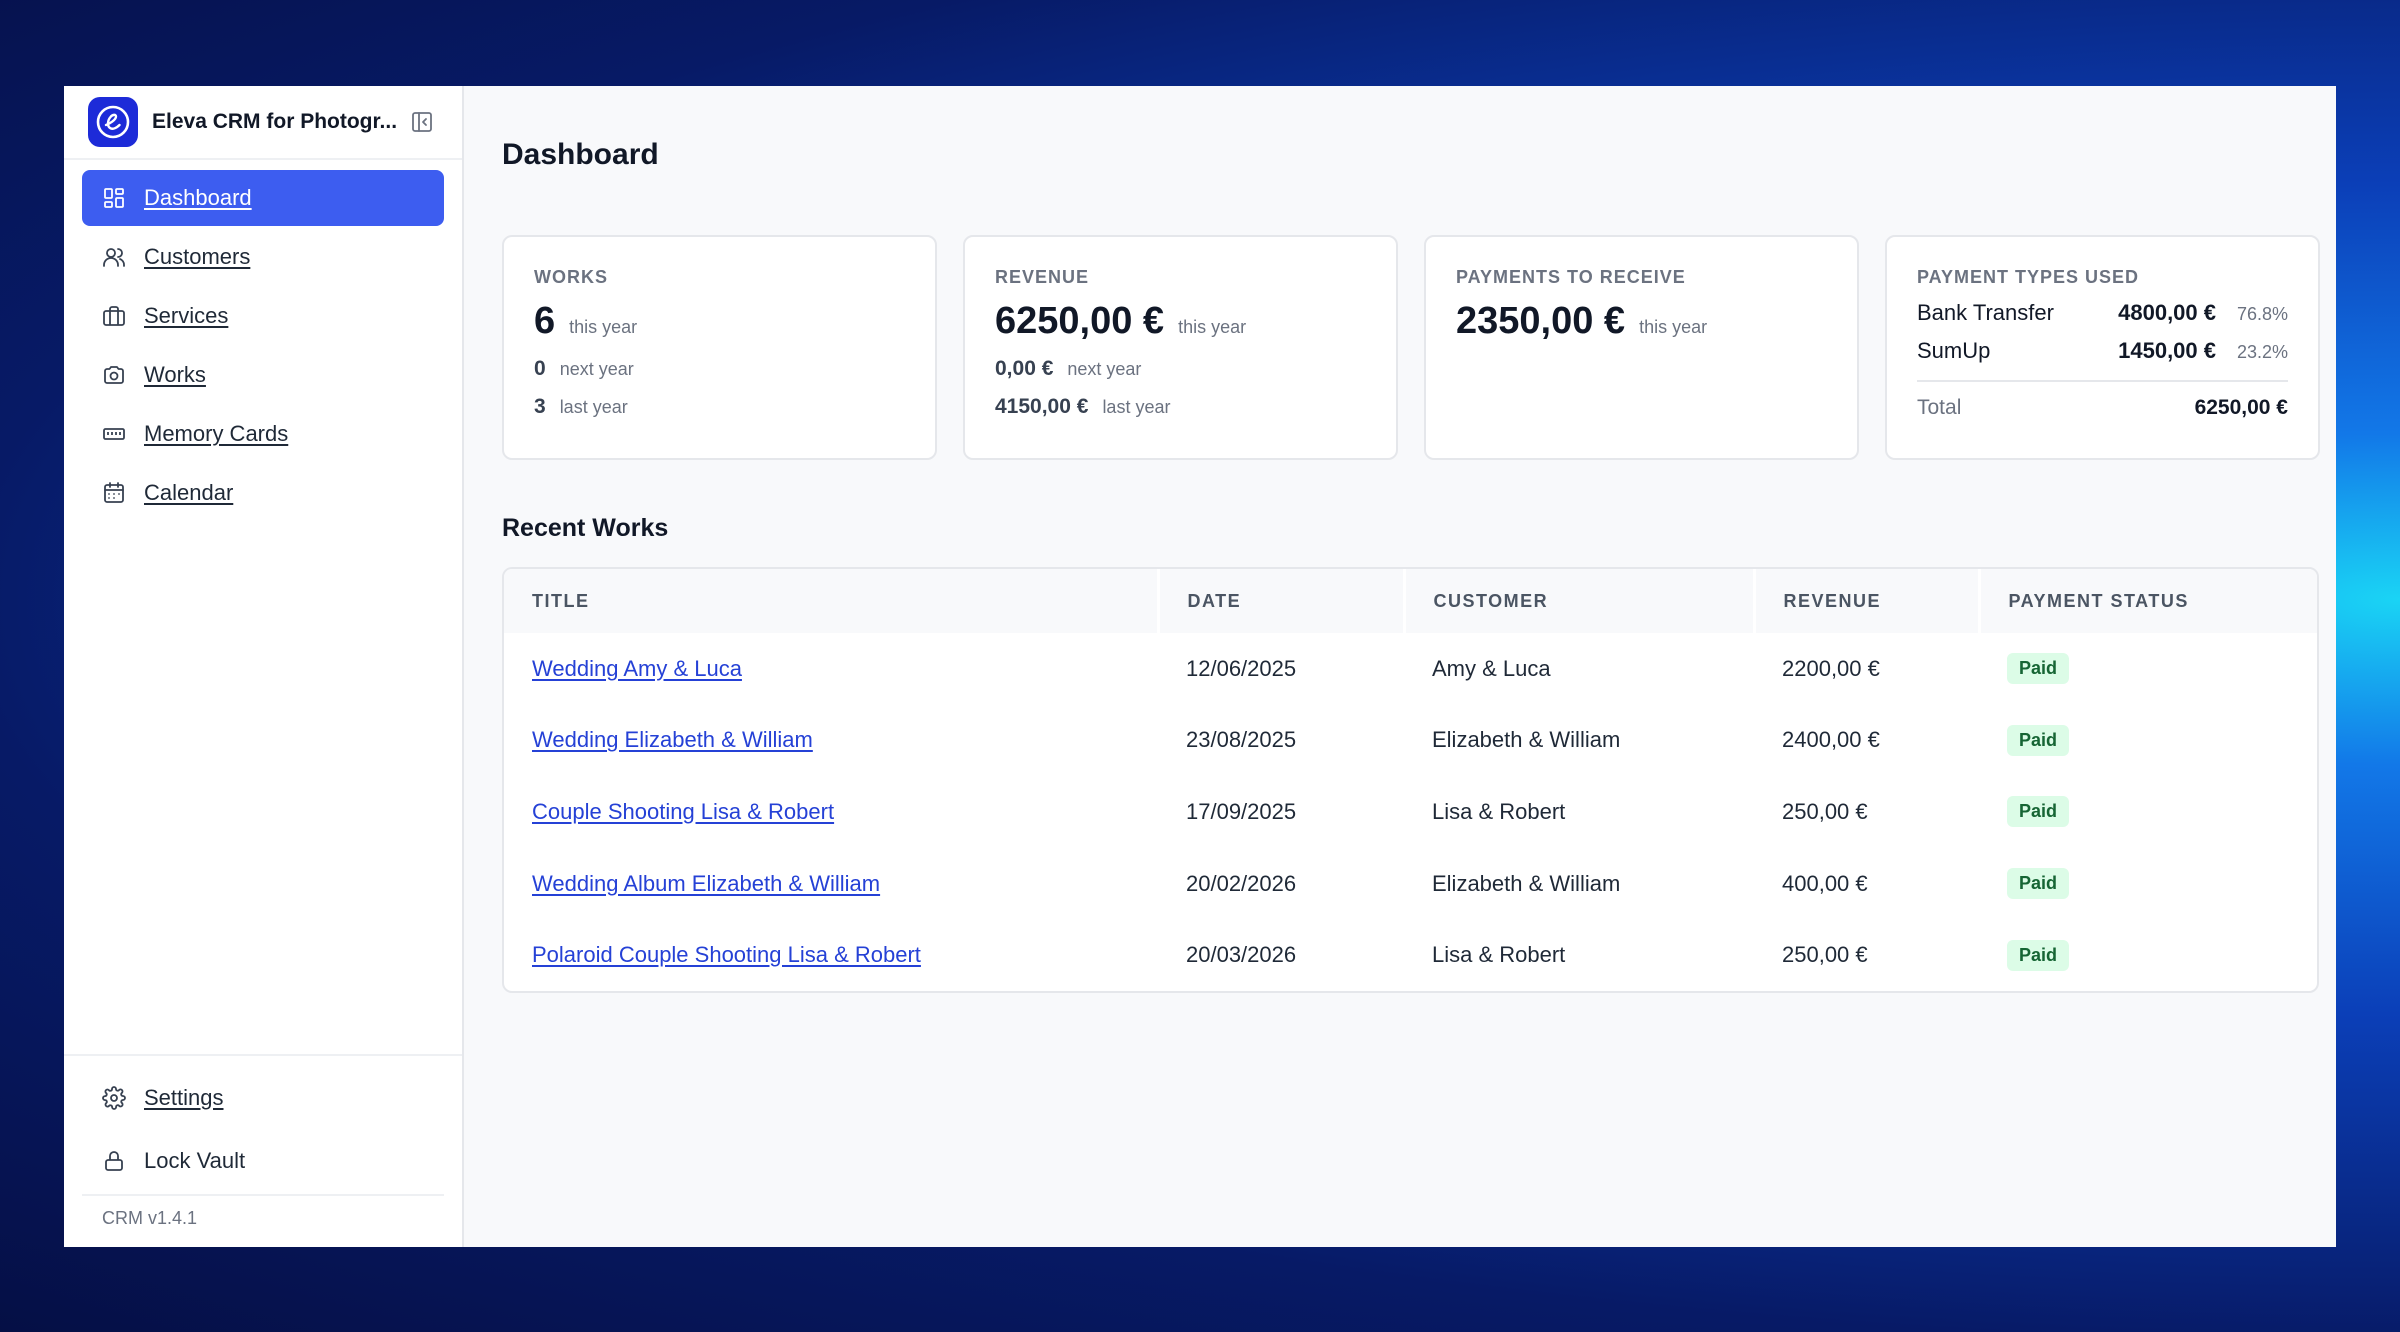  I want to click on cell-title: Wedding Elizabeth & William, so click(831, 741).